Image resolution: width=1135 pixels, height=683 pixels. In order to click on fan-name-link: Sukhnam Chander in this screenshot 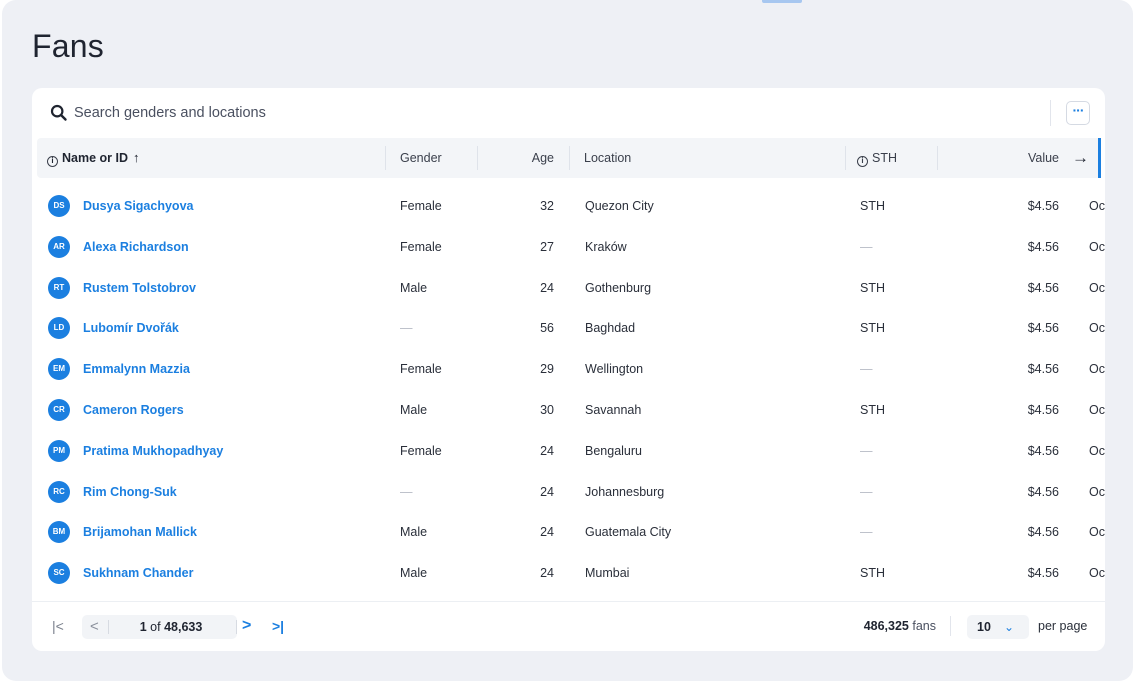, I will do `click(138, 573)`.